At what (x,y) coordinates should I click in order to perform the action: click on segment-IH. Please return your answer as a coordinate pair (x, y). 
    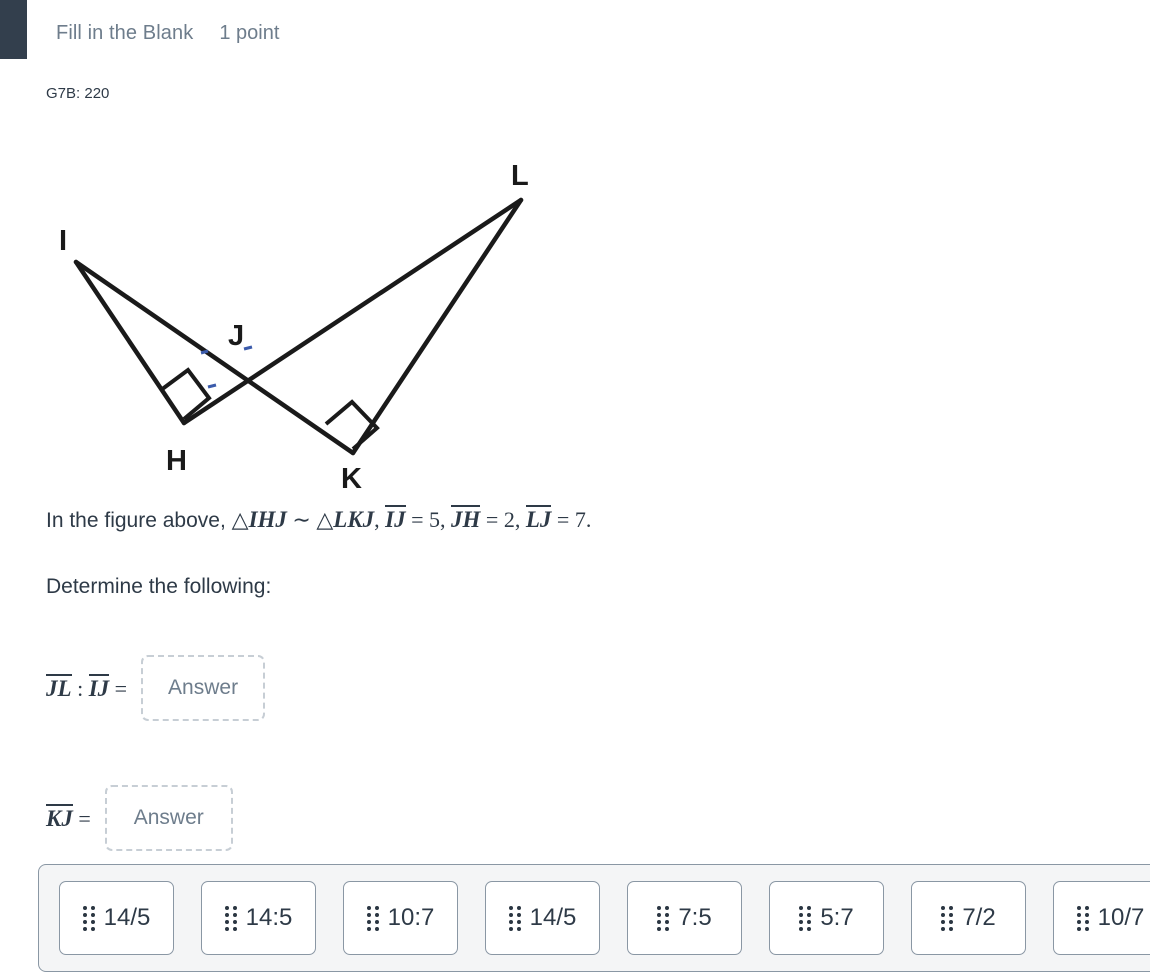
    Looking at the image, I should click on (130, 342).